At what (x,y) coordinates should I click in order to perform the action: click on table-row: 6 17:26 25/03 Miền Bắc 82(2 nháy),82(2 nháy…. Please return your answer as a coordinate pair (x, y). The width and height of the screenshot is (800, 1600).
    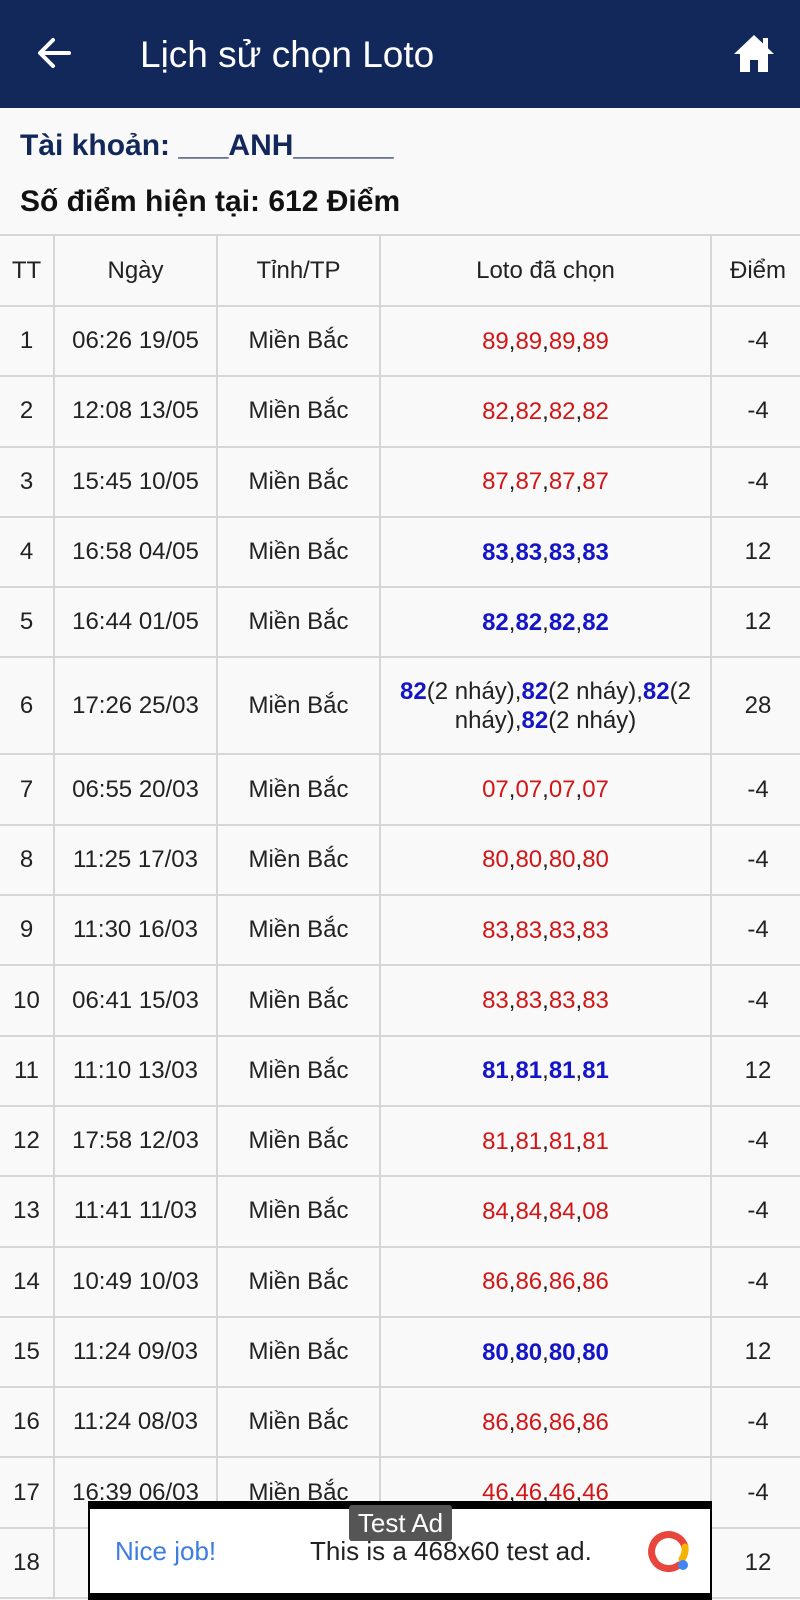
    Looking at the image, I should click on (400, 706).